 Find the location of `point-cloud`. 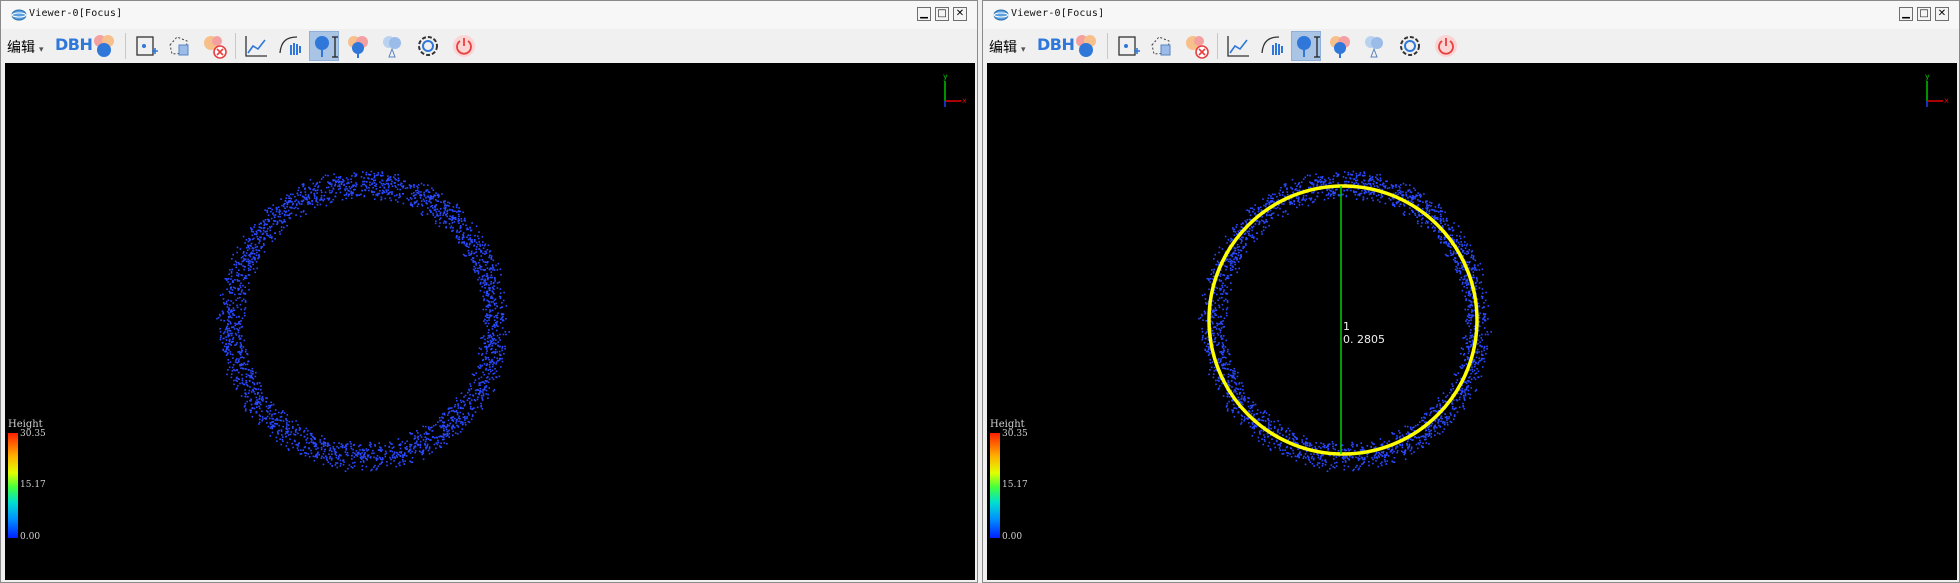

point-cloud is located at coordinates (1345, 321).